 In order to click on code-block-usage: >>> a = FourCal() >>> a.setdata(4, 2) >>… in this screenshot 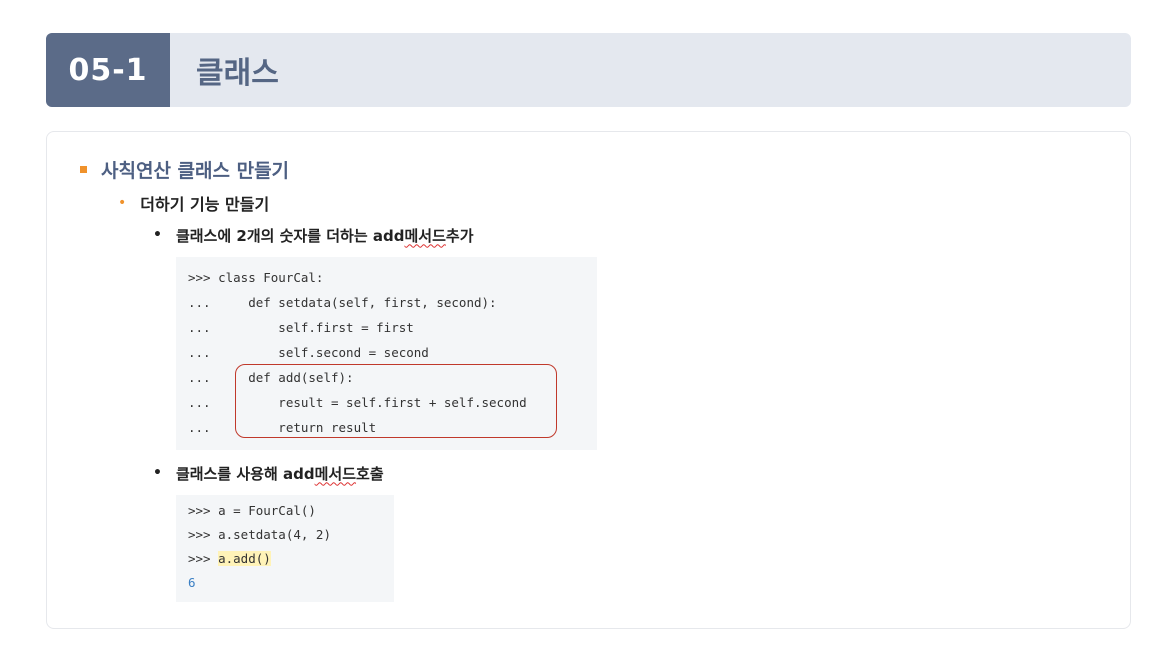, I will do `click(285, 548)`.